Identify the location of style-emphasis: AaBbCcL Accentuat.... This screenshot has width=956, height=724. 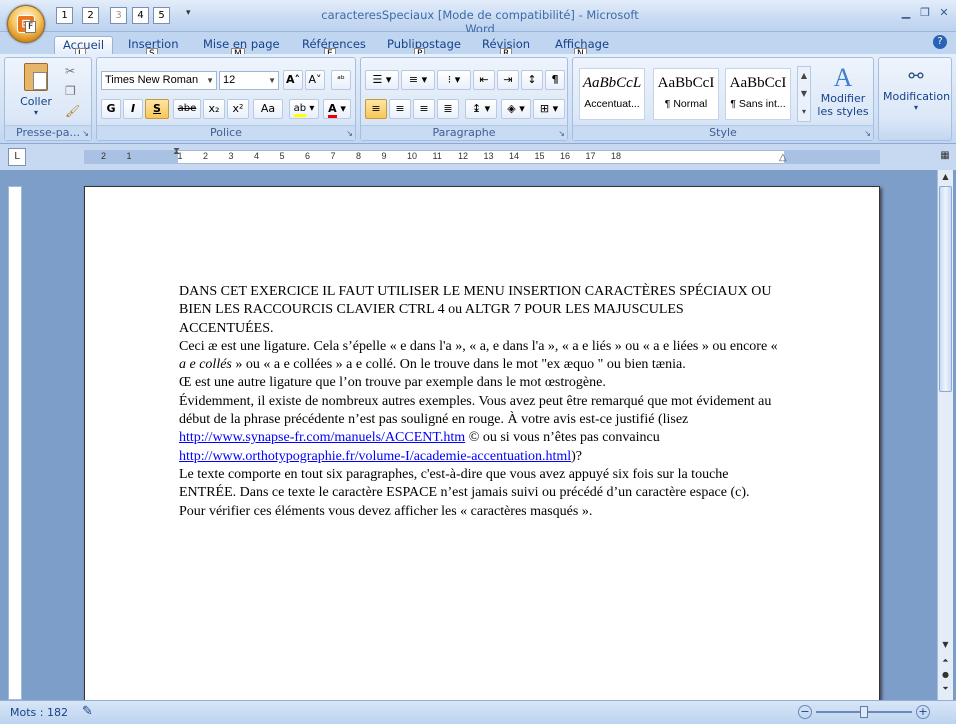
(612, 94).